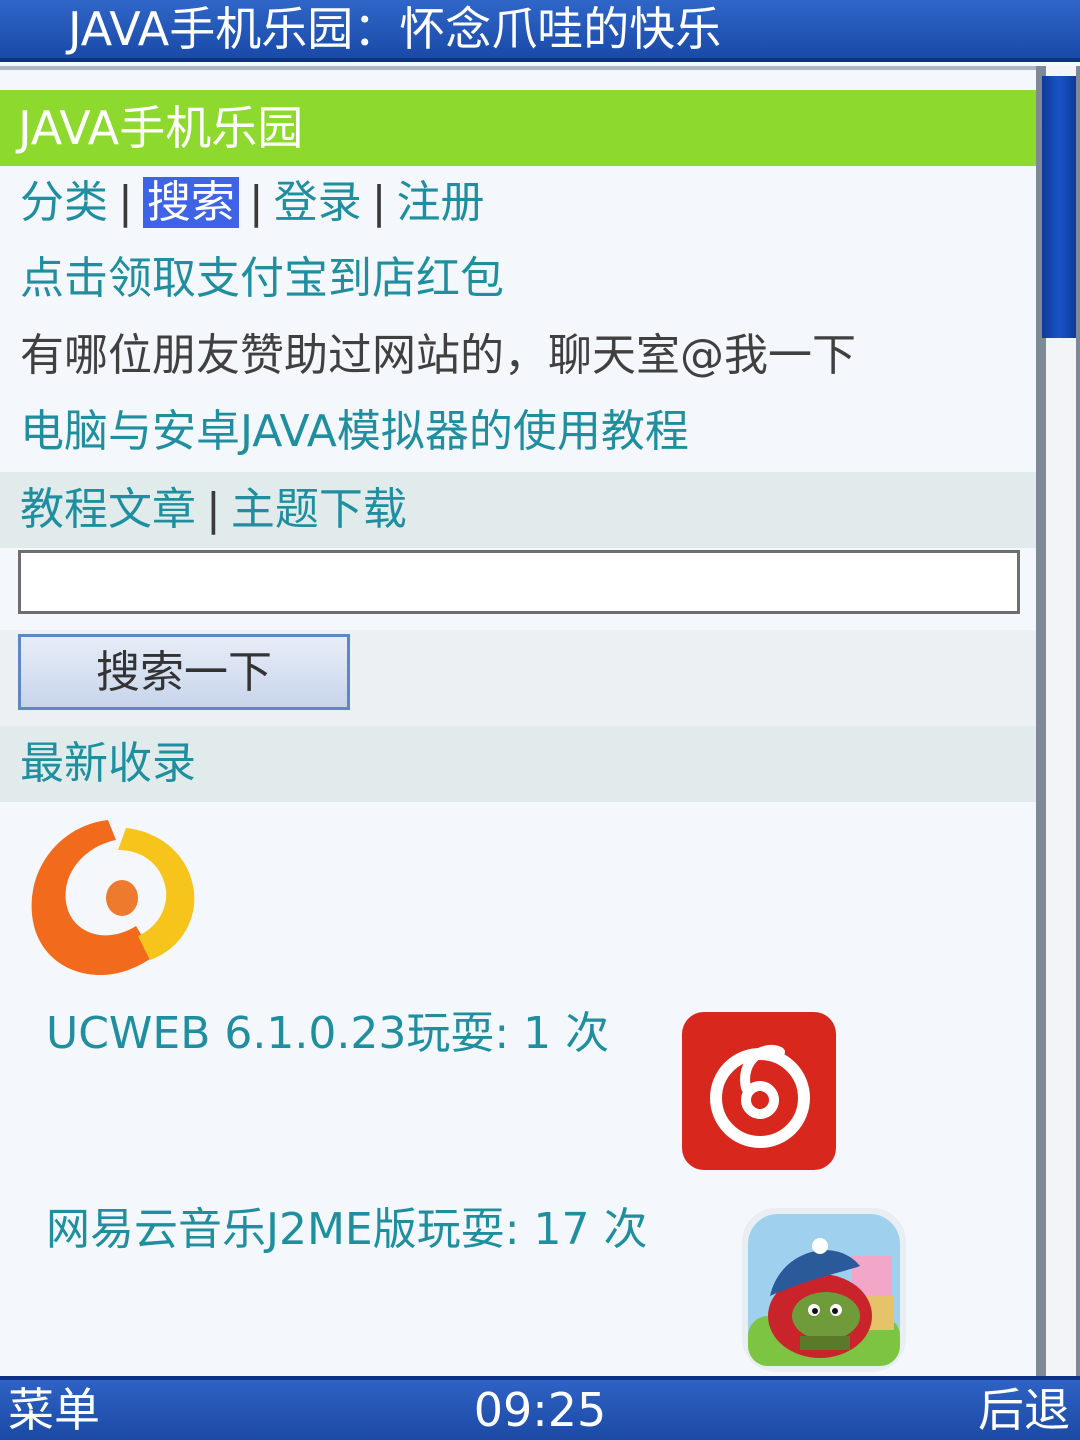  Describe the element at coordinates (518, 128) in the screenshot. I see `site-header: JAVA手机乐园` at that location.